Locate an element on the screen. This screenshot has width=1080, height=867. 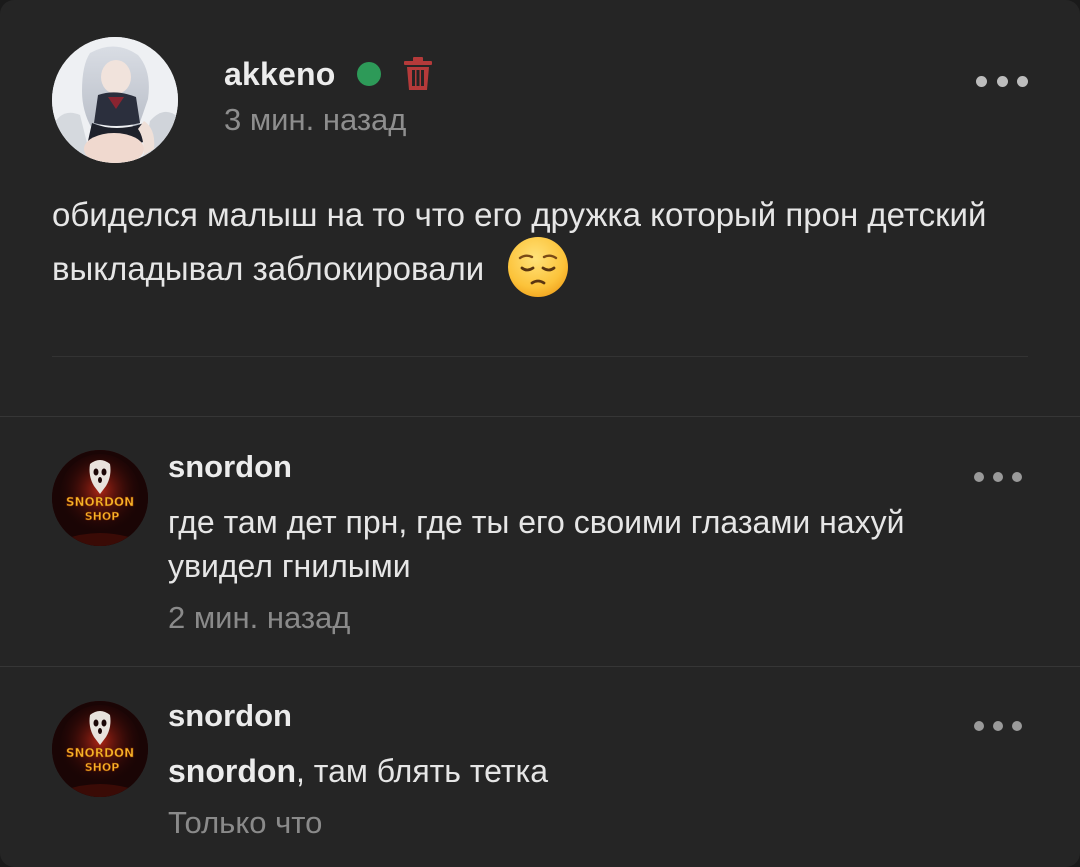
comment-body: snordon, там блять тетка is located at coordinates (568, 771).